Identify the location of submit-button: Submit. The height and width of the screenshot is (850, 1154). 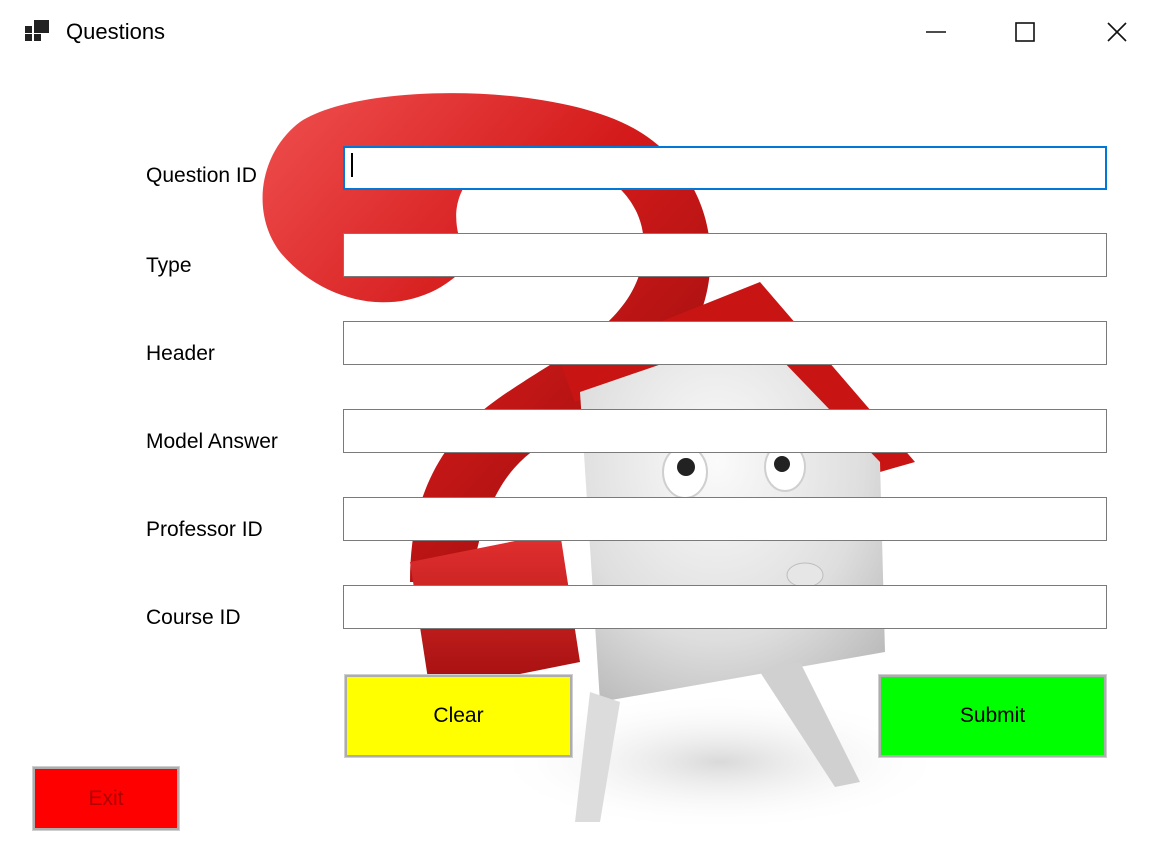
(992, 716).